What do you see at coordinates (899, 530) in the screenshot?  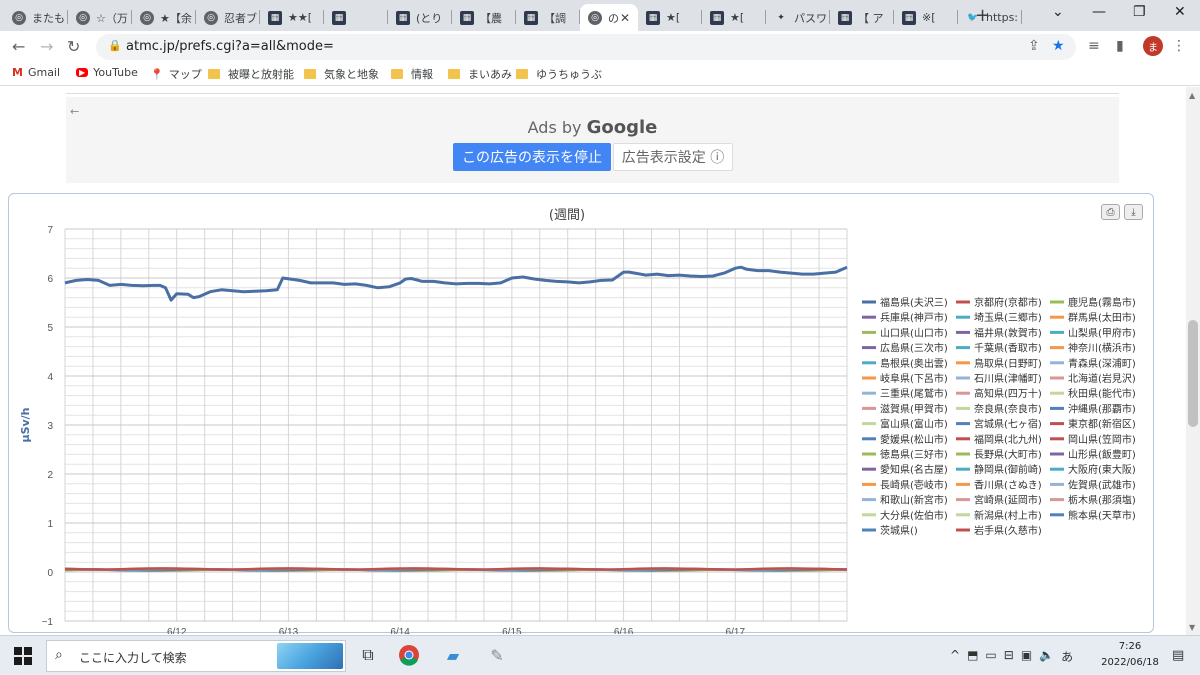 I see `legend-item: 茨城県()` at bounding box center [899, 530].